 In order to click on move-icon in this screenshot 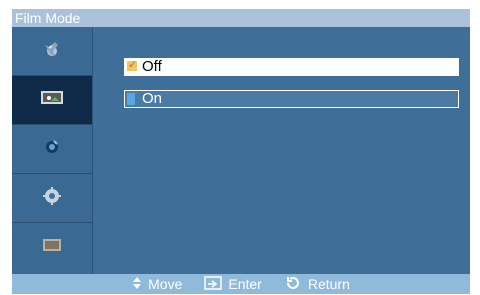, I will do `click(137, 284)`.